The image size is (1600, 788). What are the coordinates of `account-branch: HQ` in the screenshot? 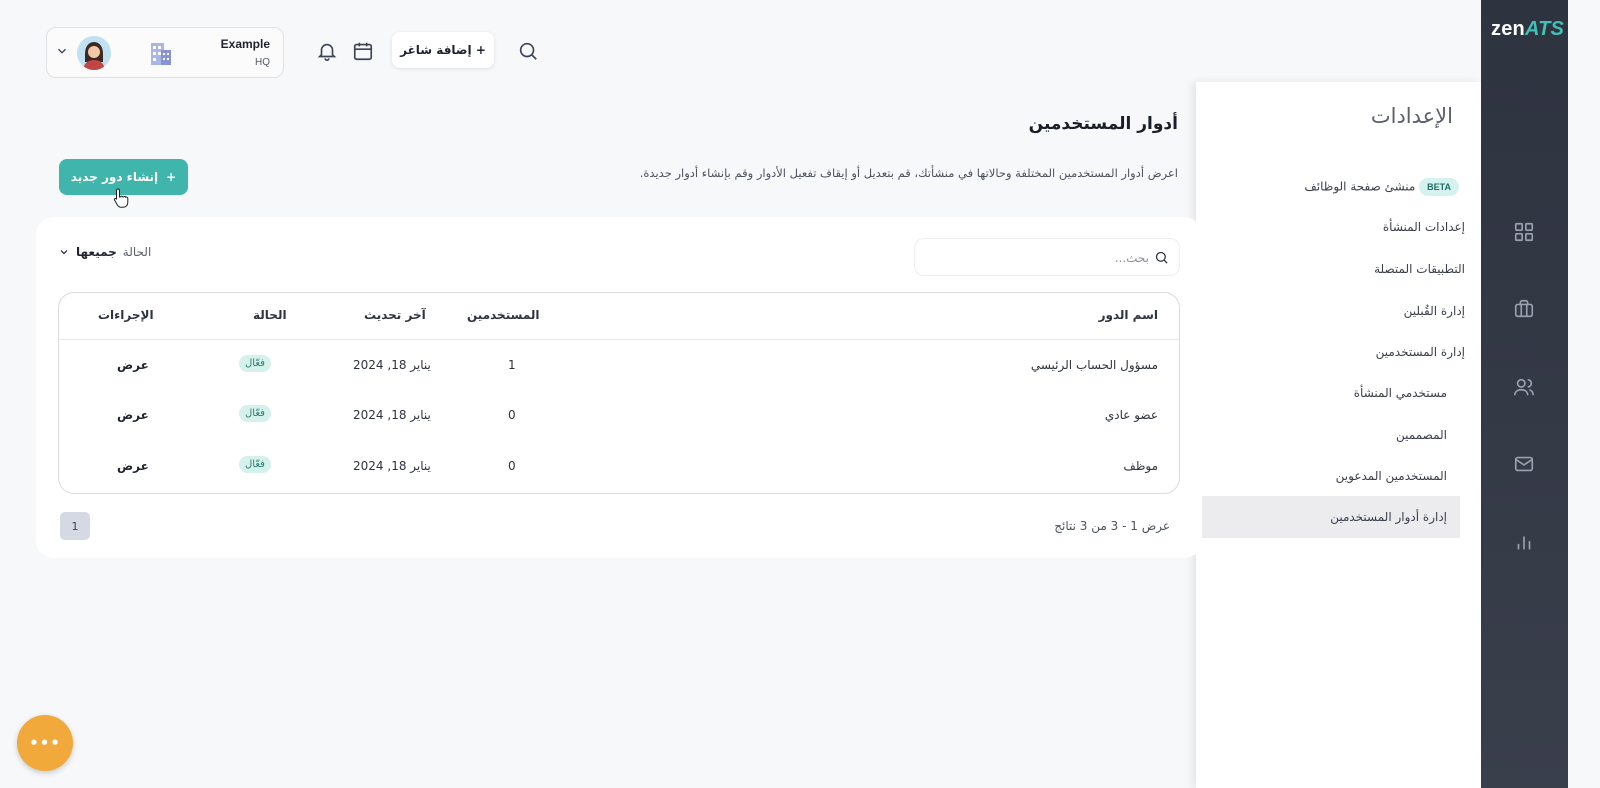 It's located at (262, 62).